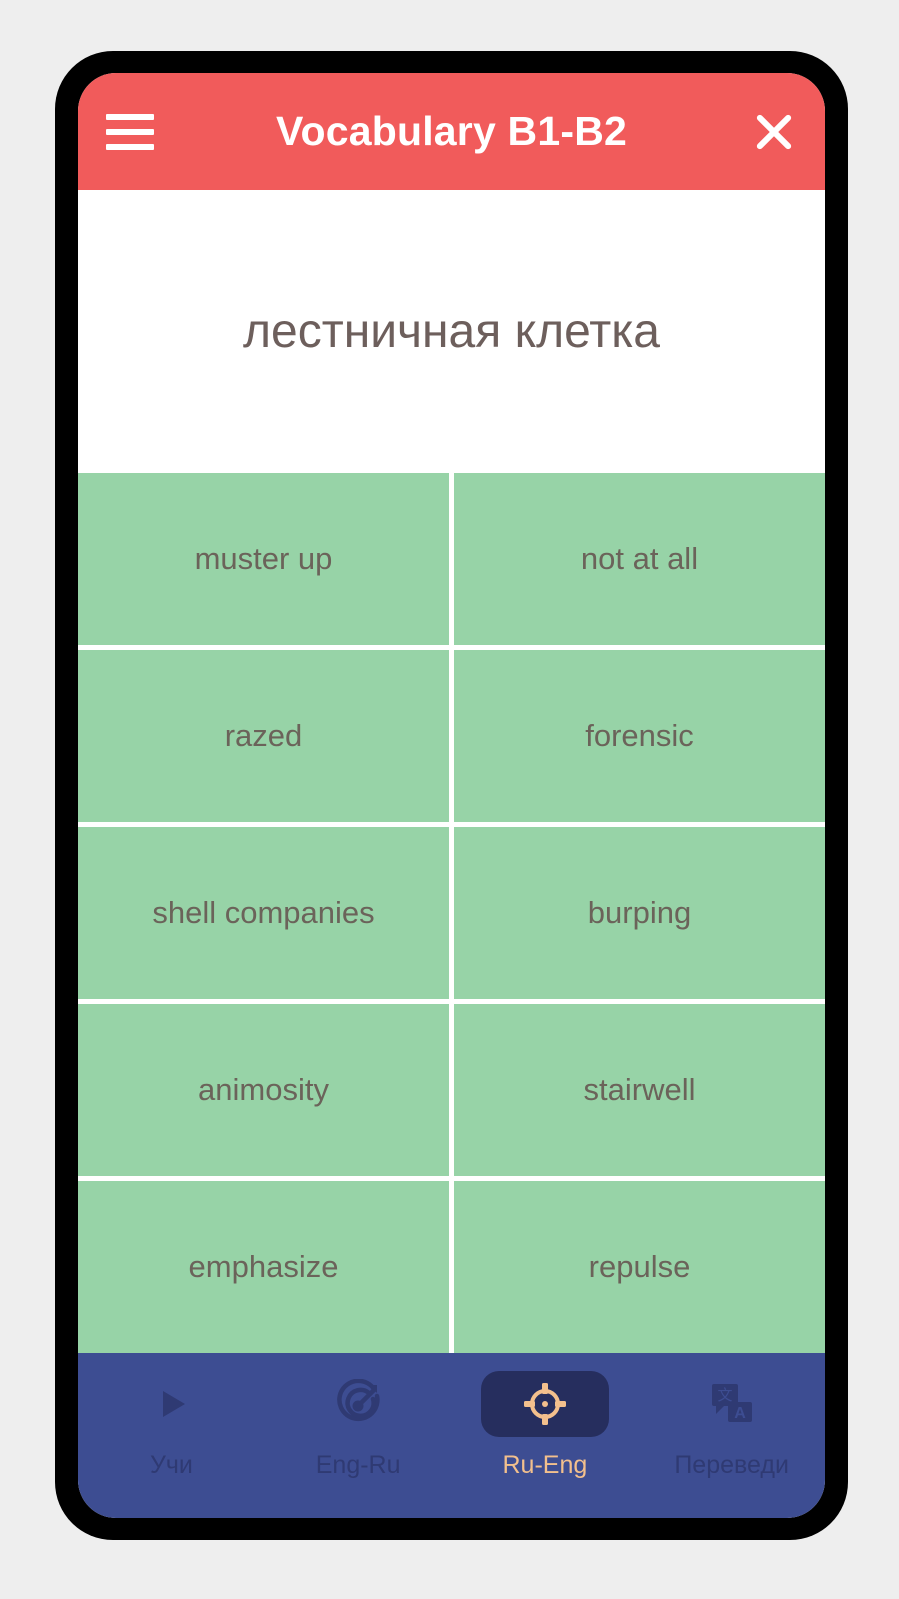 This screenshot has width=899, height=1599. I want to click on answer-tile: razed, so click(263, 736).